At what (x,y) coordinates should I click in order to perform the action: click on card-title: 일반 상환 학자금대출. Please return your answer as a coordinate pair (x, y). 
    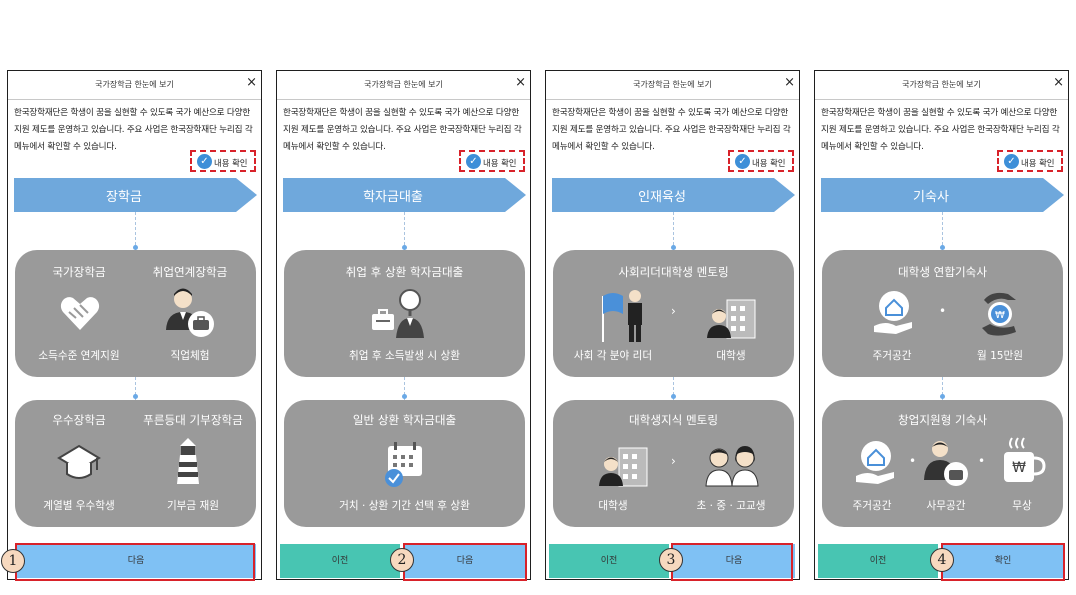
    Looking at the image, I should click on (404, 420).